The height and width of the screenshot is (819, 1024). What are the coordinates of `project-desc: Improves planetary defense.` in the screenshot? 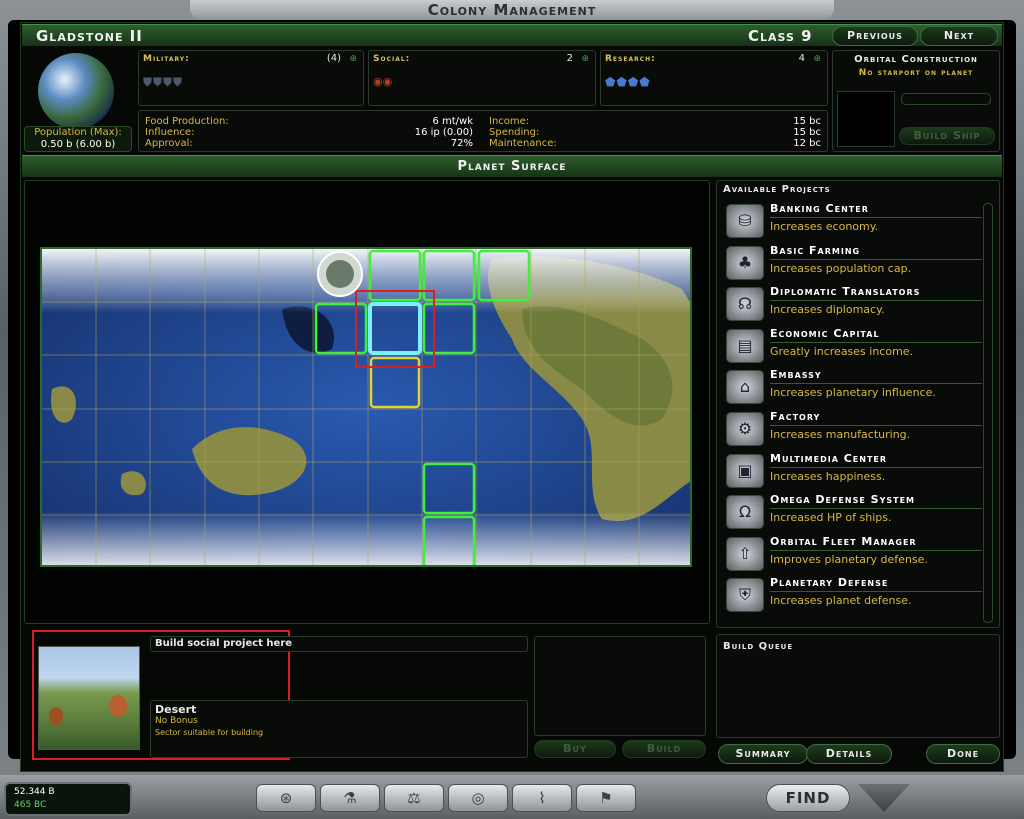 It's located at (849, 559).